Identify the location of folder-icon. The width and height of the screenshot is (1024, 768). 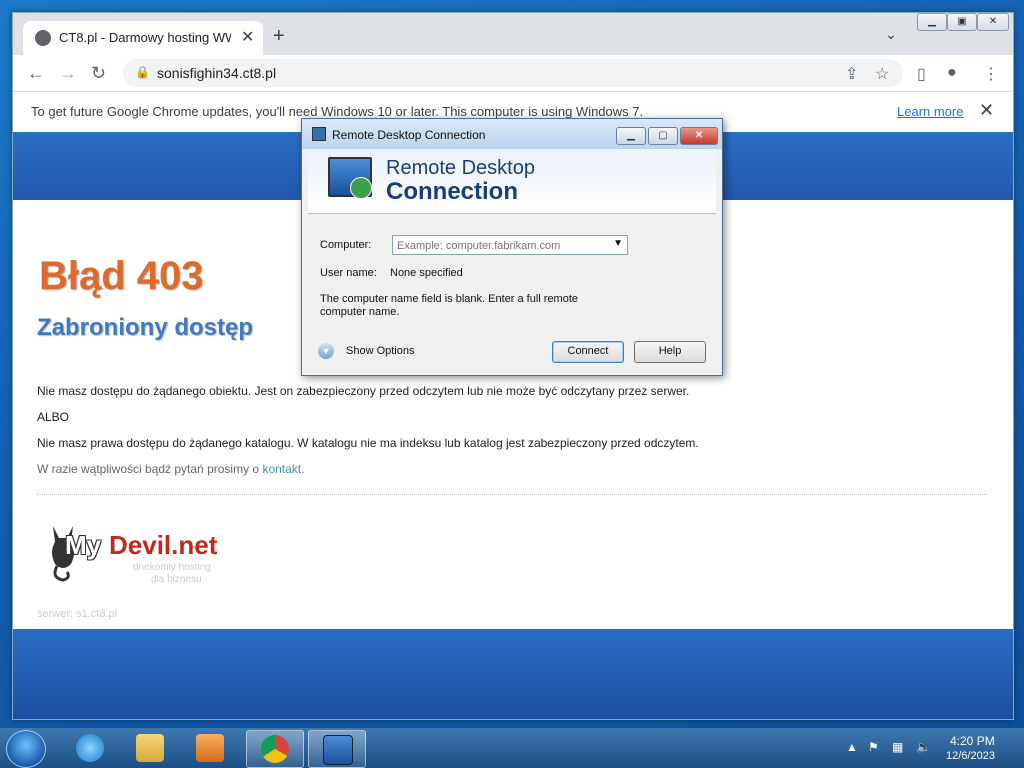
(150, 748).